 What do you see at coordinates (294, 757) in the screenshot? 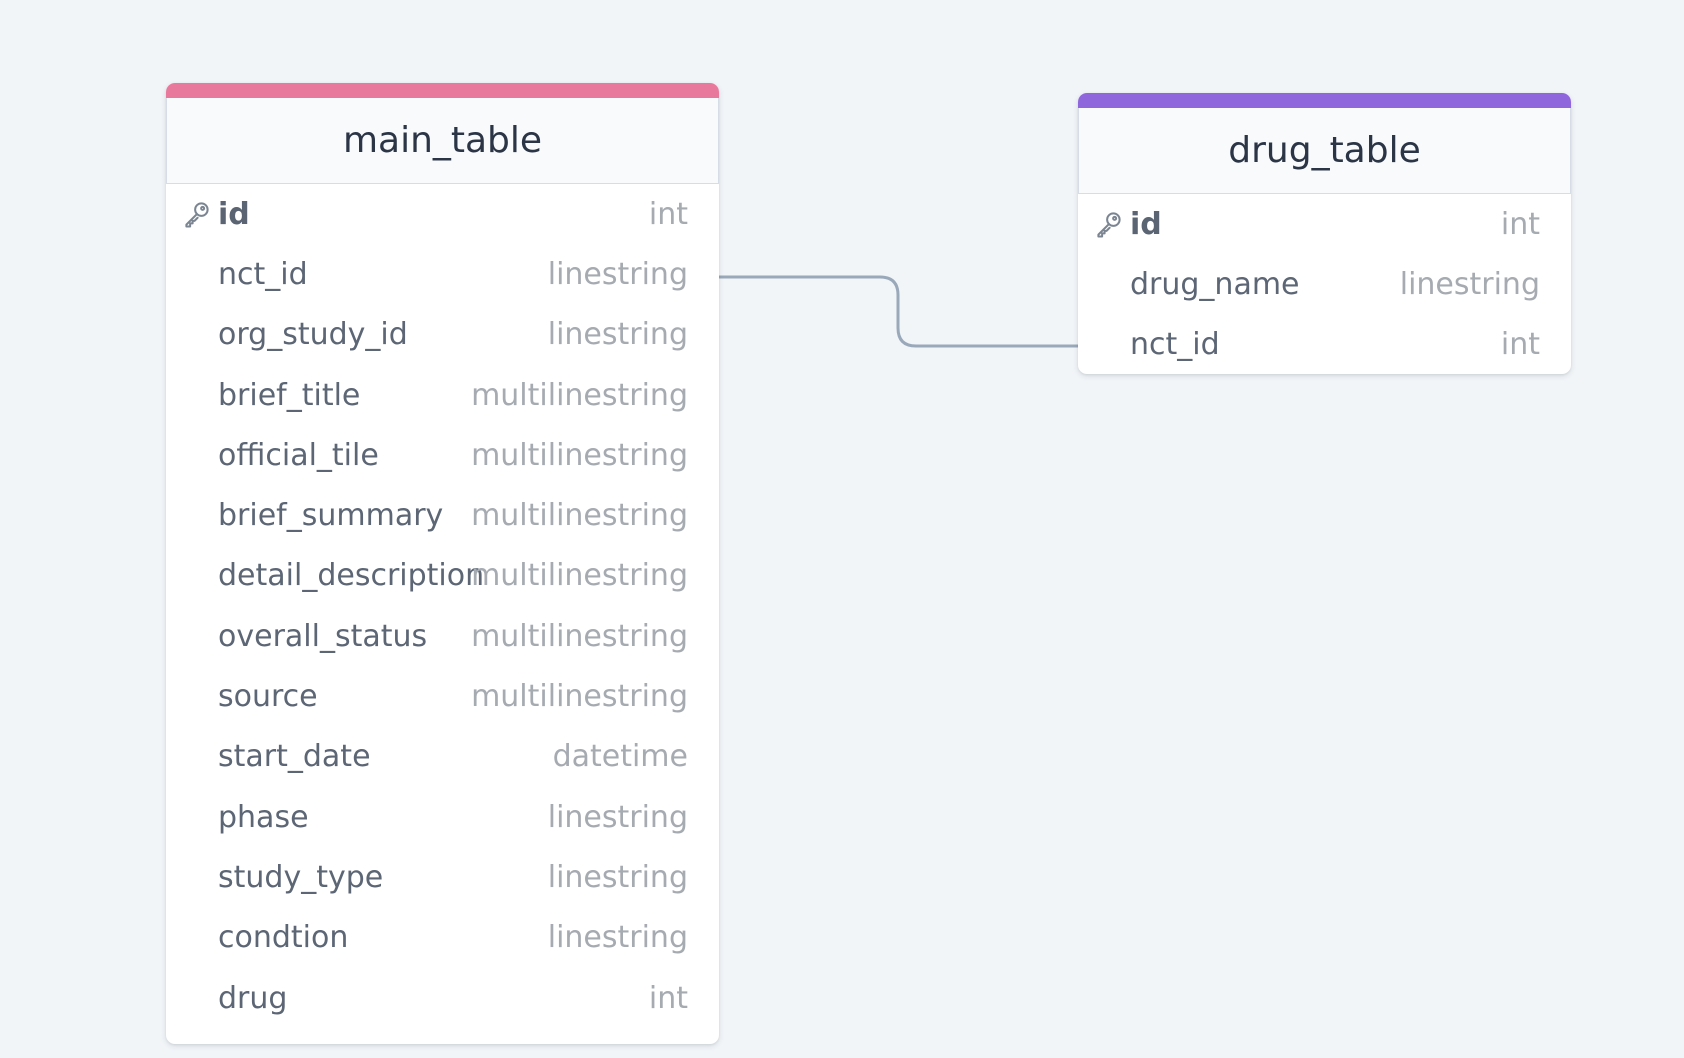
I see `column-name: start_date` at bounding box center [294, 757].